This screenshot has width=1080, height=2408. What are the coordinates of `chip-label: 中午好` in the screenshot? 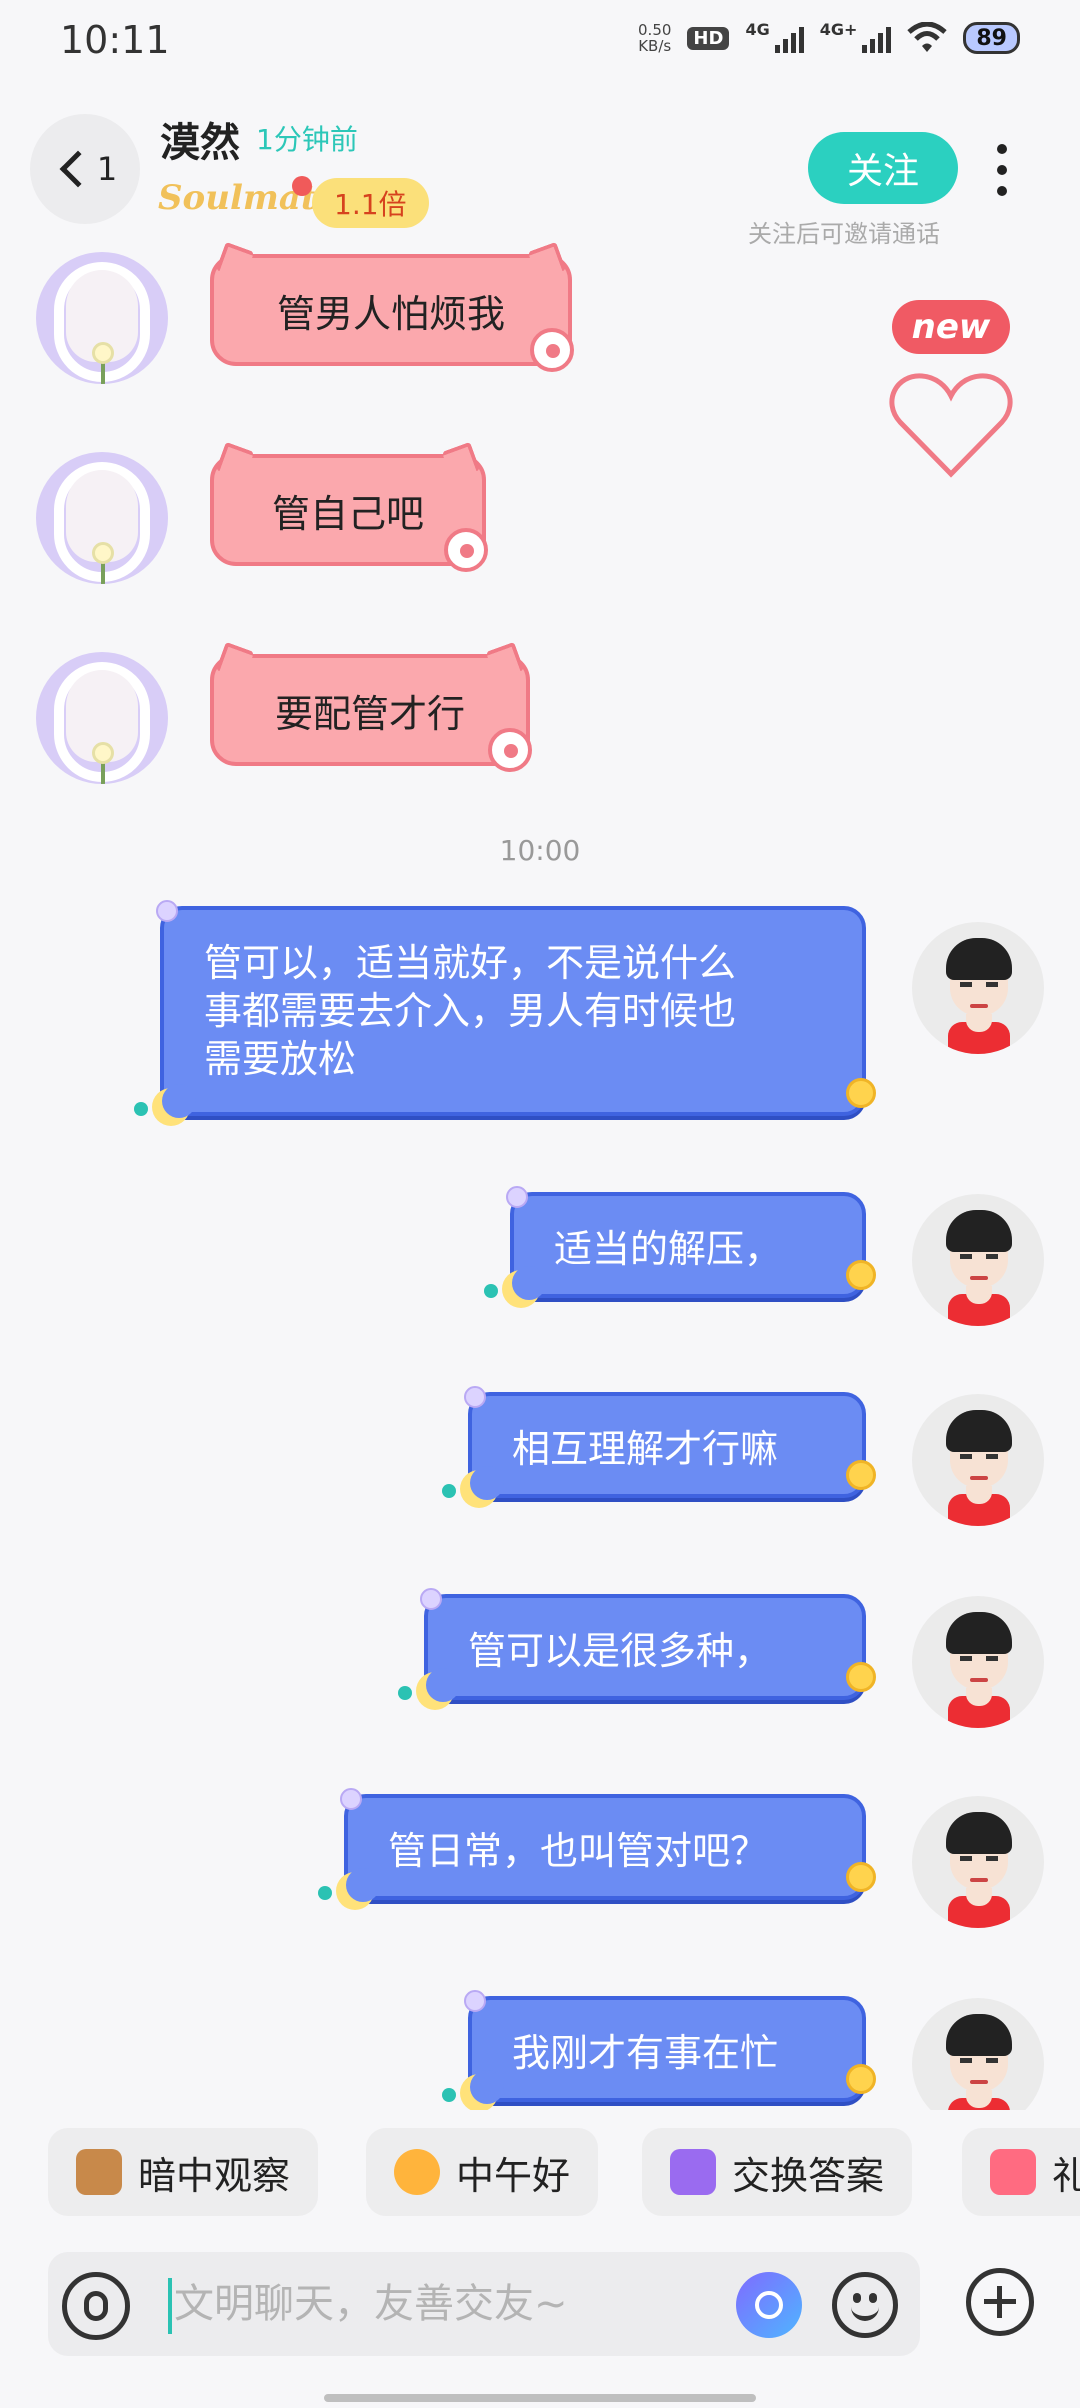 It's located at (513, 2175).